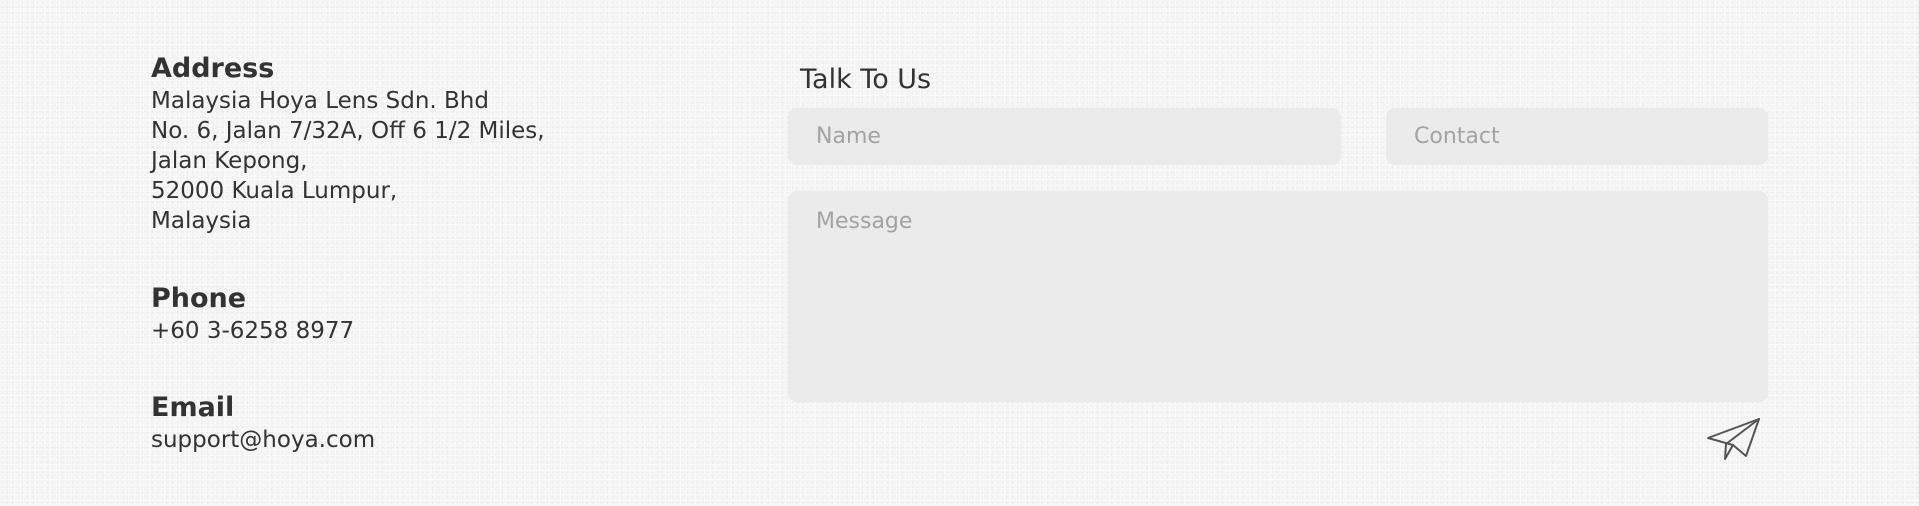  I want to click on email-address: support@hoya.com, so click(263, 440).